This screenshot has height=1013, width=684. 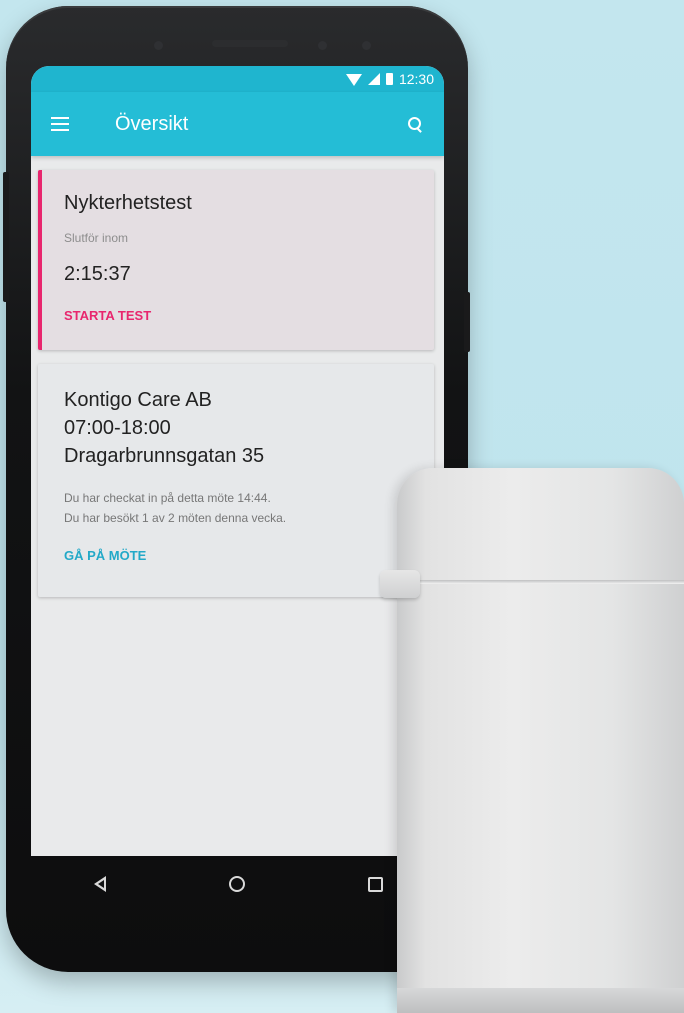 What do you see at coordinates (128, 203) in the screenshot?
I see `test-card-title: Nykterhetstest` at bounding box center [128, 203].